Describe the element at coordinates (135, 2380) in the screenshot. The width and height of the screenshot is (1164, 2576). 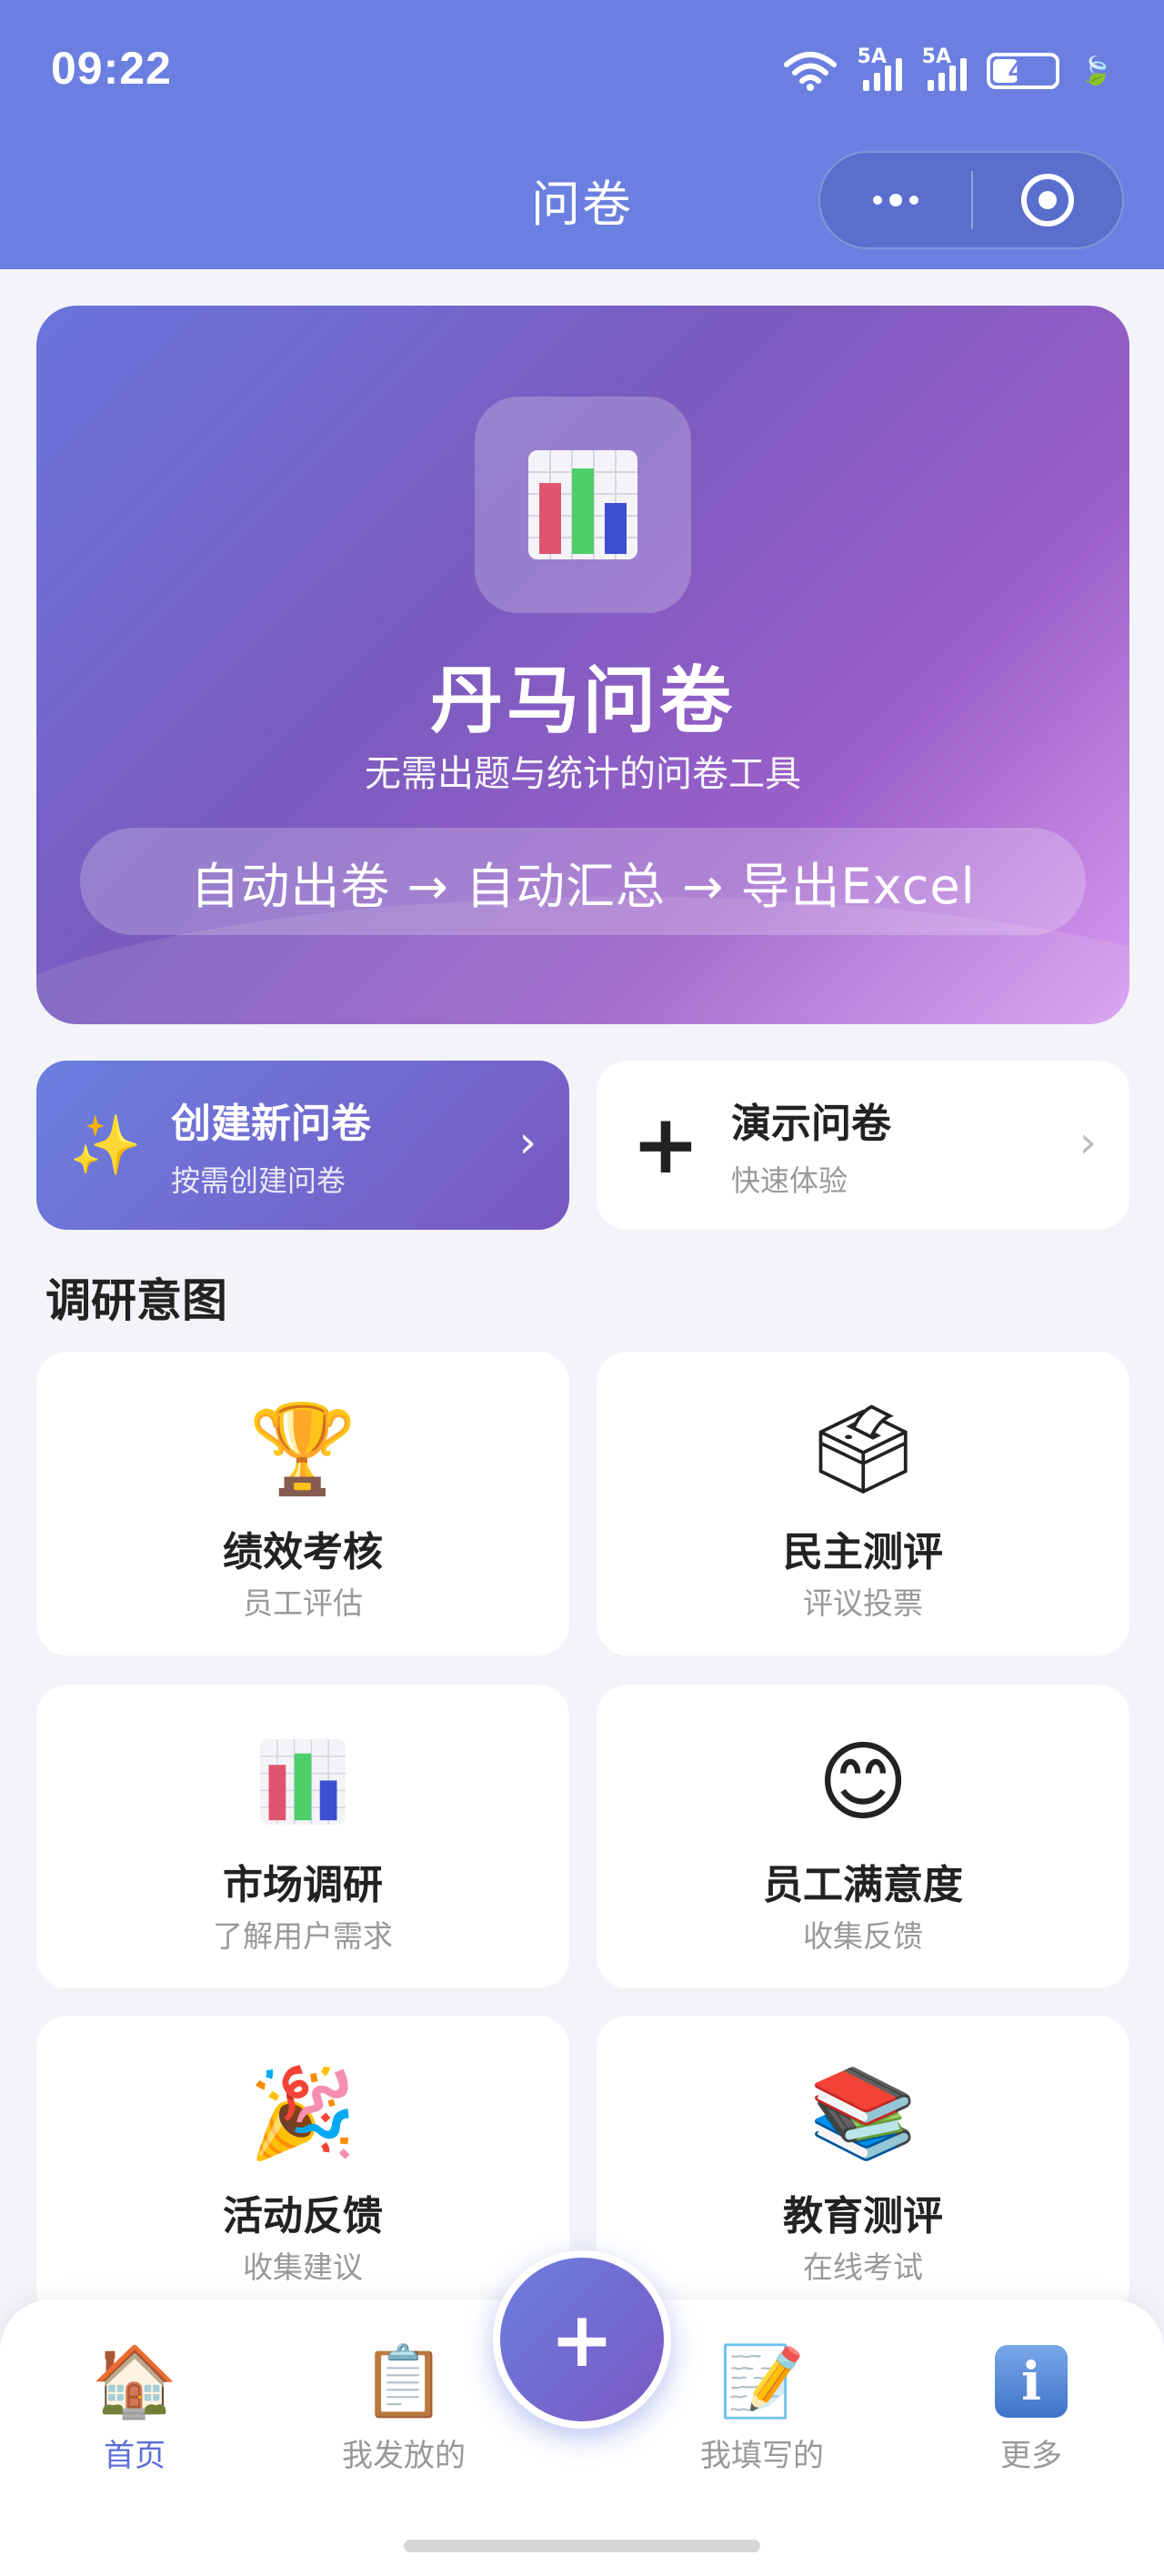
I see `house-icon: 🏠` at that location.